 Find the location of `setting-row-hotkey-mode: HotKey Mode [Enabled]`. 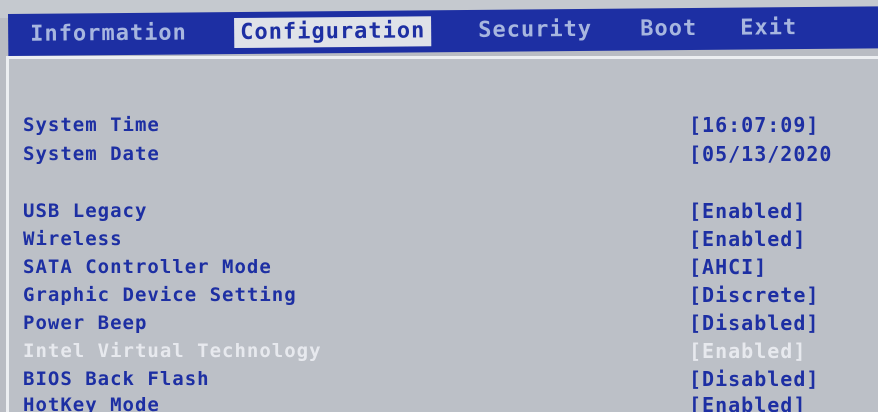

setting-row-hotkey-mode: HotKey Mode [Enabled] is located at coordinates (443, 402).